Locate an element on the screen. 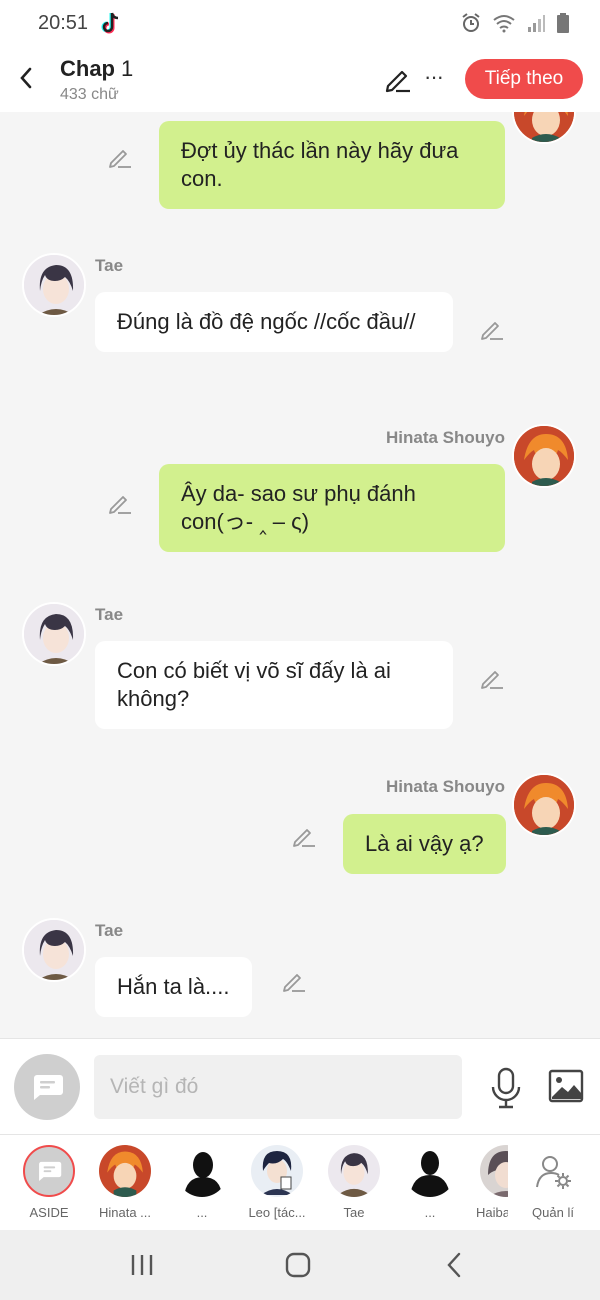 This screenshot has height=1300, width=600. image-icon is located at coordinates (566, 1086).